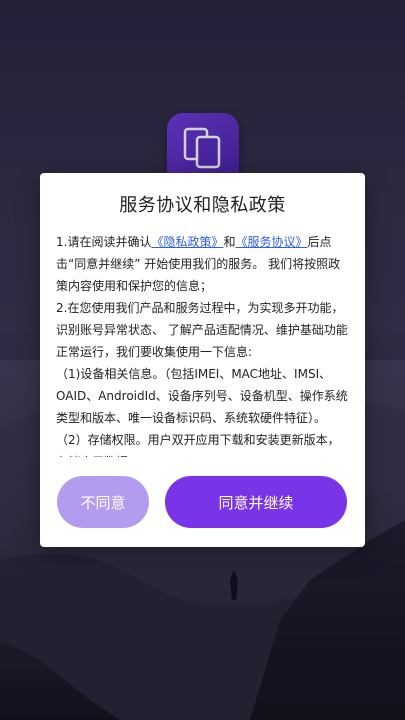 The height and width of the screenshot is (720, 405). What do you see at coordinates (229, 242) in the screenshot?
I see `and-text: 和` at bounding box center [229, 242].